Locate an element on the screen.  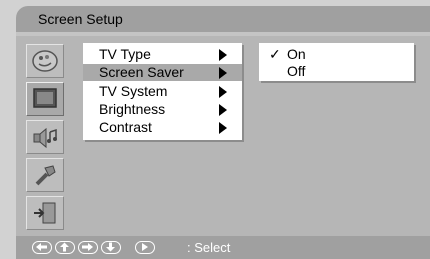
menu-item-label: Contrast is located at coordinates (125, 127).